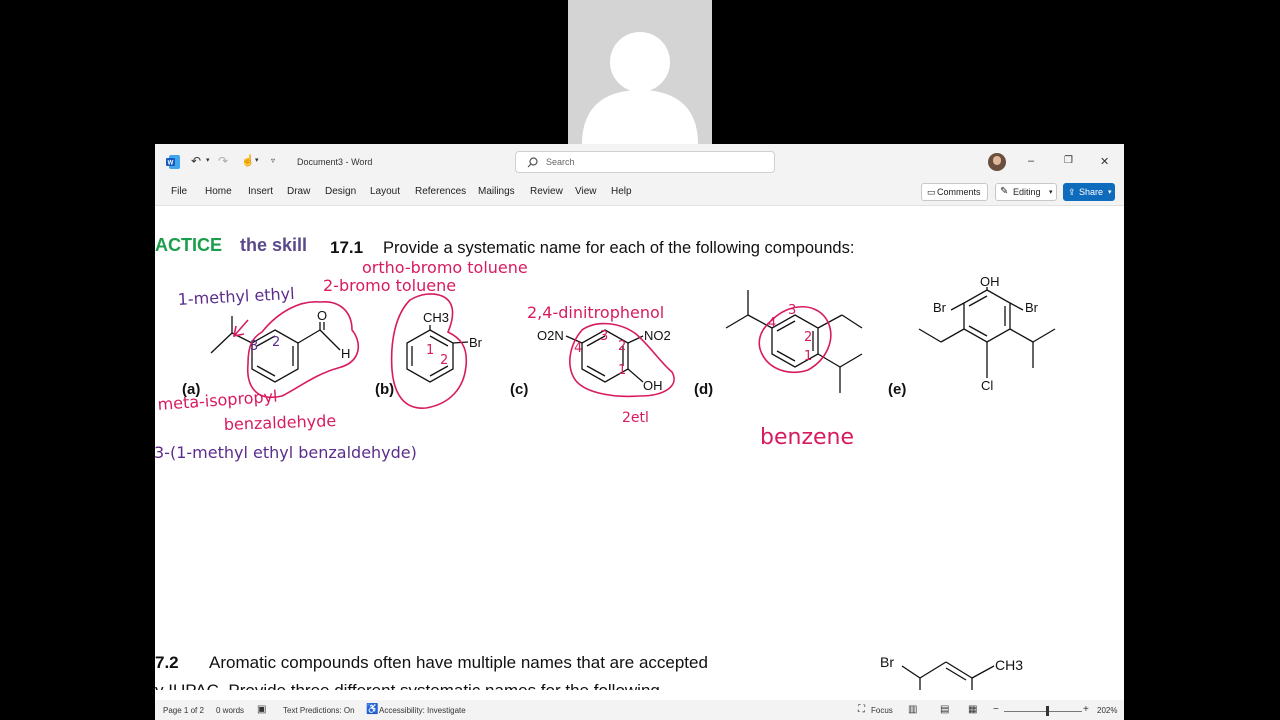 The height and width of the screenshot is (720, 1280). What do you see at coordinates (657, 335) in the screenshot?
I see `atom-c-nitro-right: NO2` at bounding box center [657, 335].